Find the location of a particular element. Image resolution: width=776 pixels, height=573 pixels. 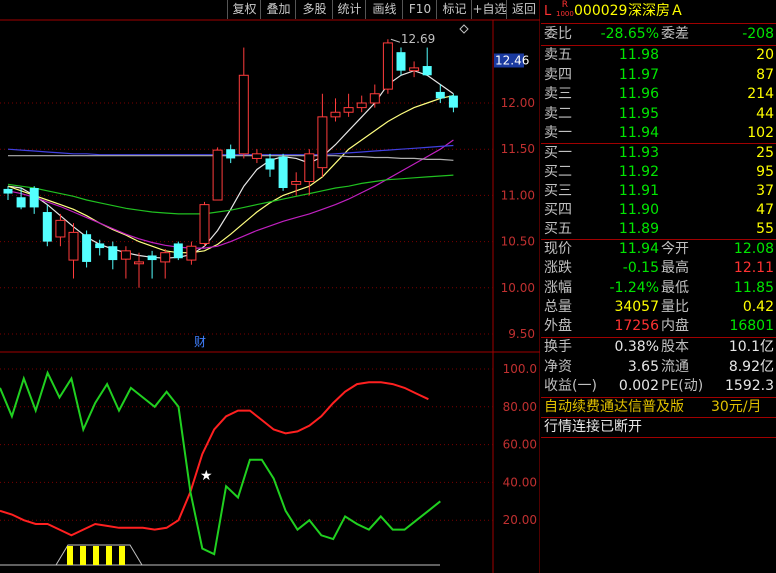

fundamental-value: 0.38% is located at coordinates (636, 347).